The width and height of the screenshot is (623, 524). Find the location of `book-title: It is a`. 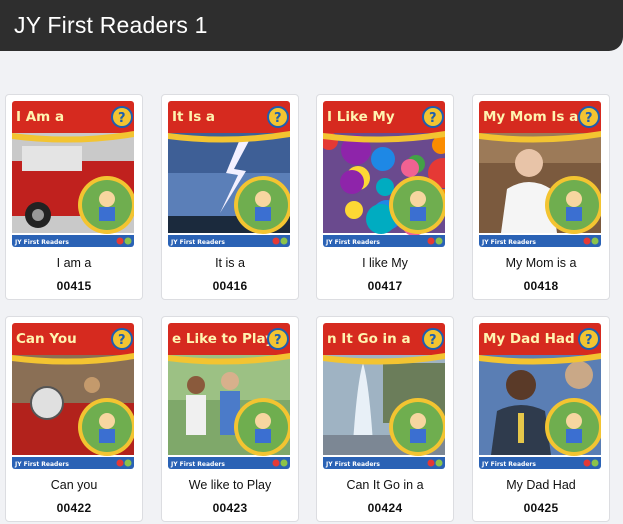

book-title: It is a is located at coordinates (230, 263).